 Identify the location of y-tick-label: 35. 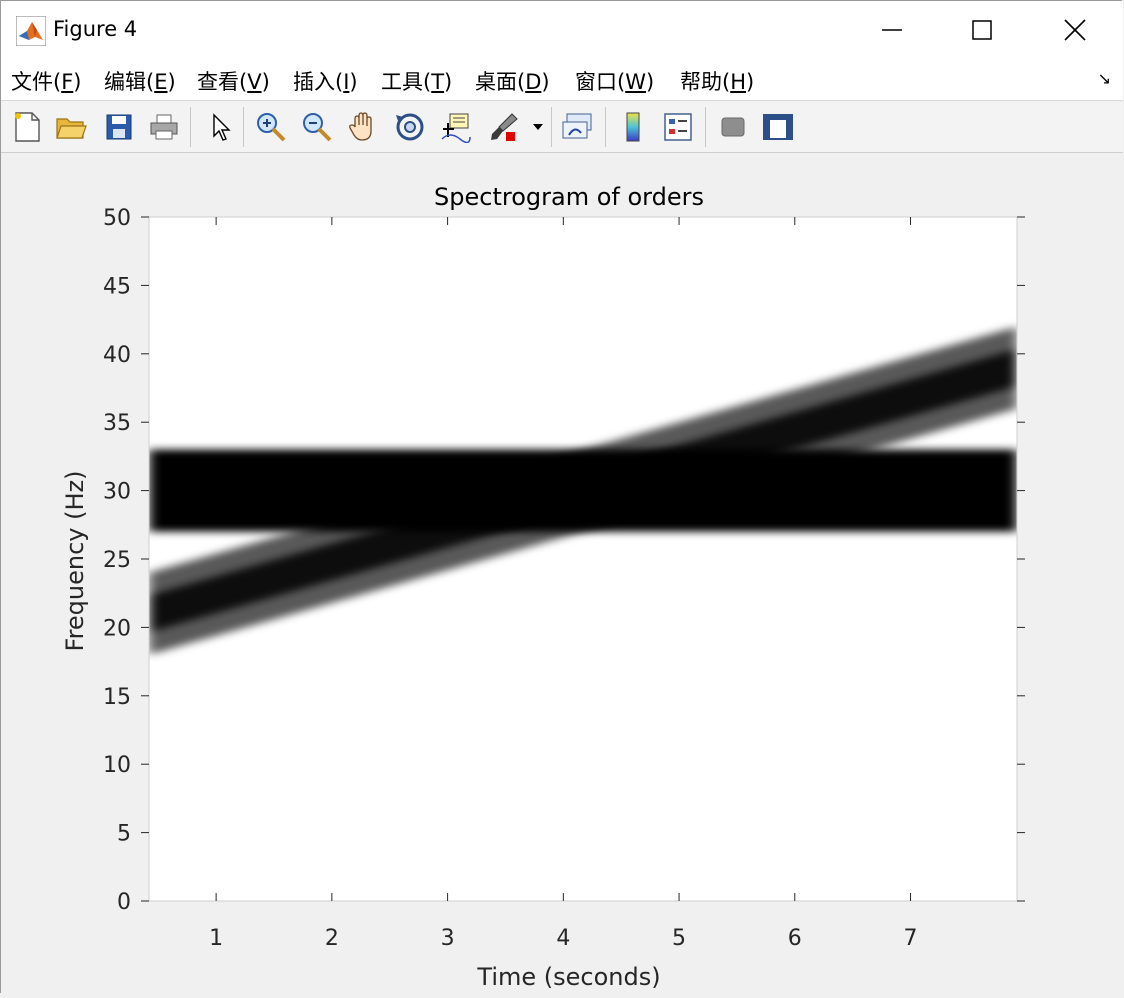
(117, 423).